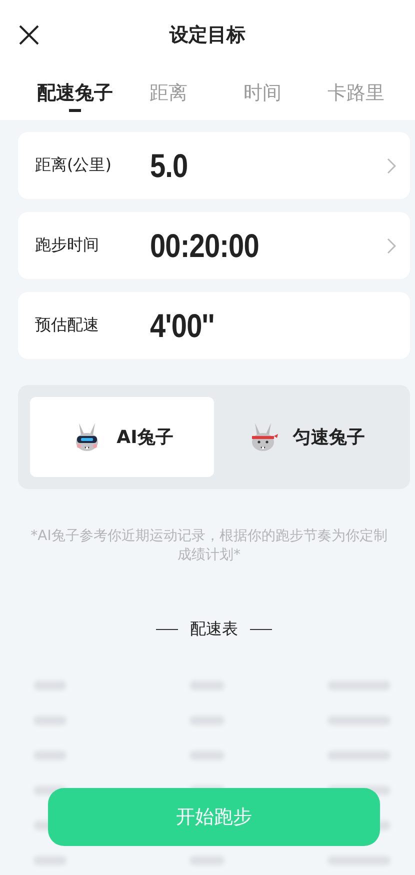  What do you see at coordinates (75, 93) in the screenshot?
I see `tab: 配速兔子` at bounding box center [75, 93].